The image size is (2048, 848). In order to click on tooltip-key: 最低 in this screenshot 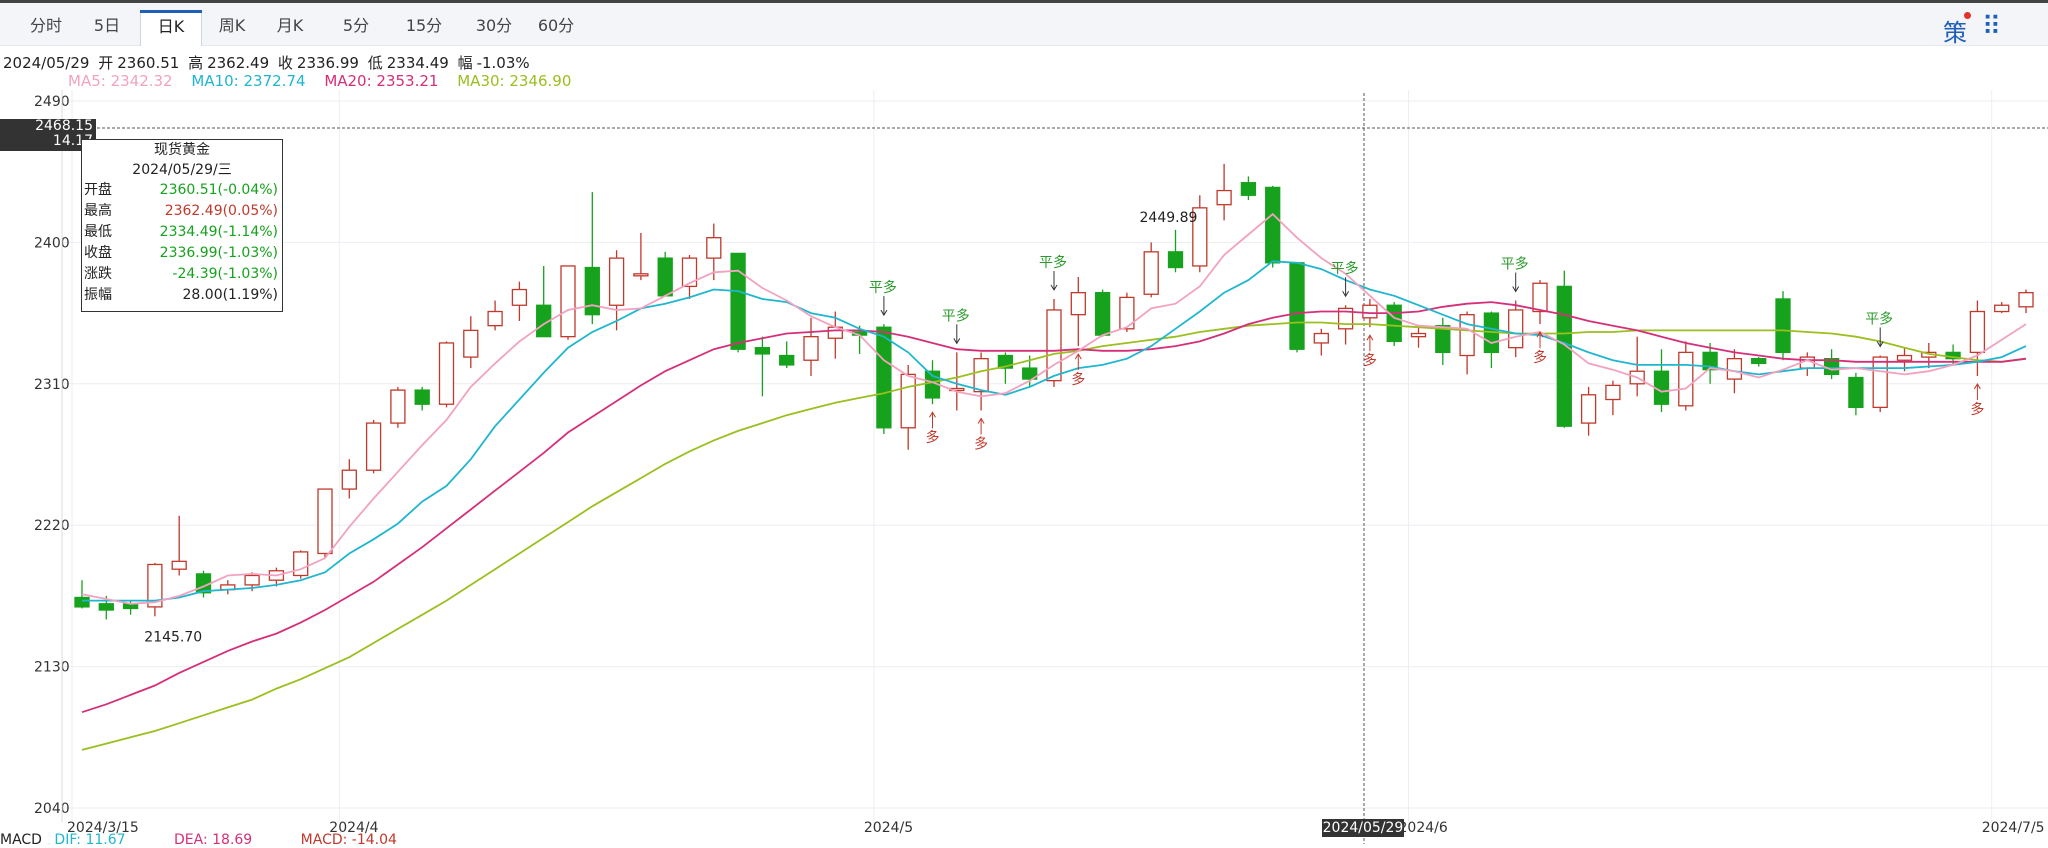, I will do `click(98, 232)`.